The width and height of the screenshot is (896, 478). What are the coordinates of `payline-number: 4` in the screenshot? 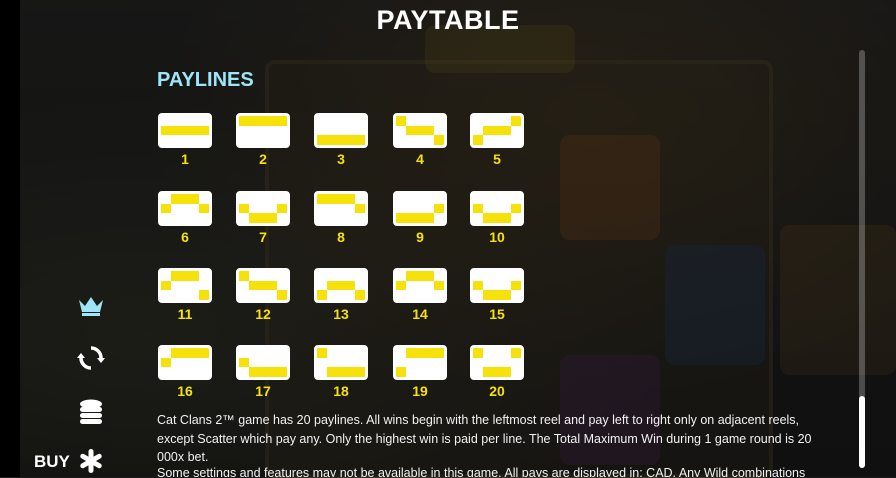 It's located at (420, 159).